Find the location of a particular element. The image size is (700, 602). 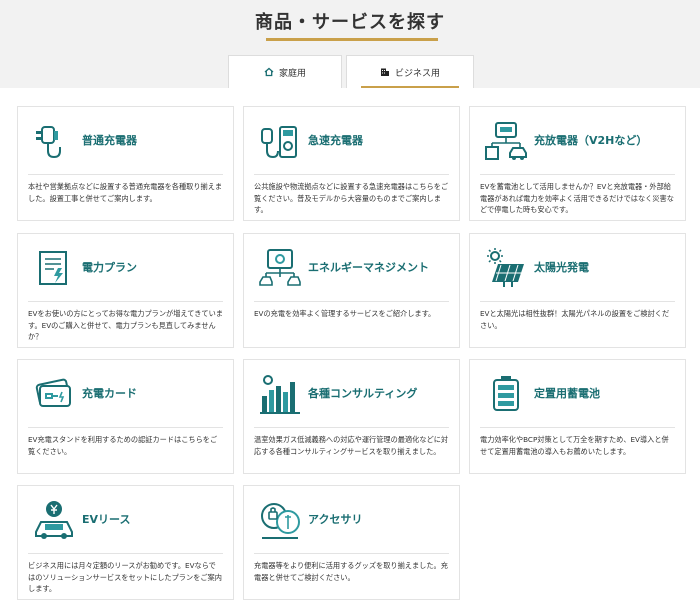

document-bolt-icon is located at coordinates (53, 268).